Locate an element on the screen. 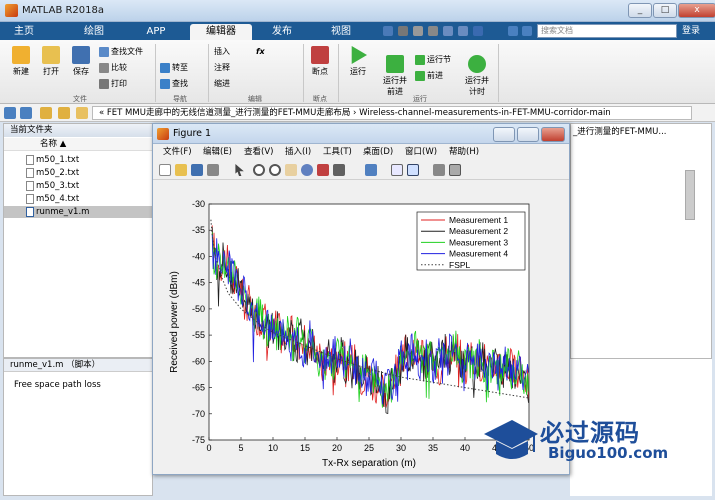  save-figure-icon is located at coordinates (197, 170).